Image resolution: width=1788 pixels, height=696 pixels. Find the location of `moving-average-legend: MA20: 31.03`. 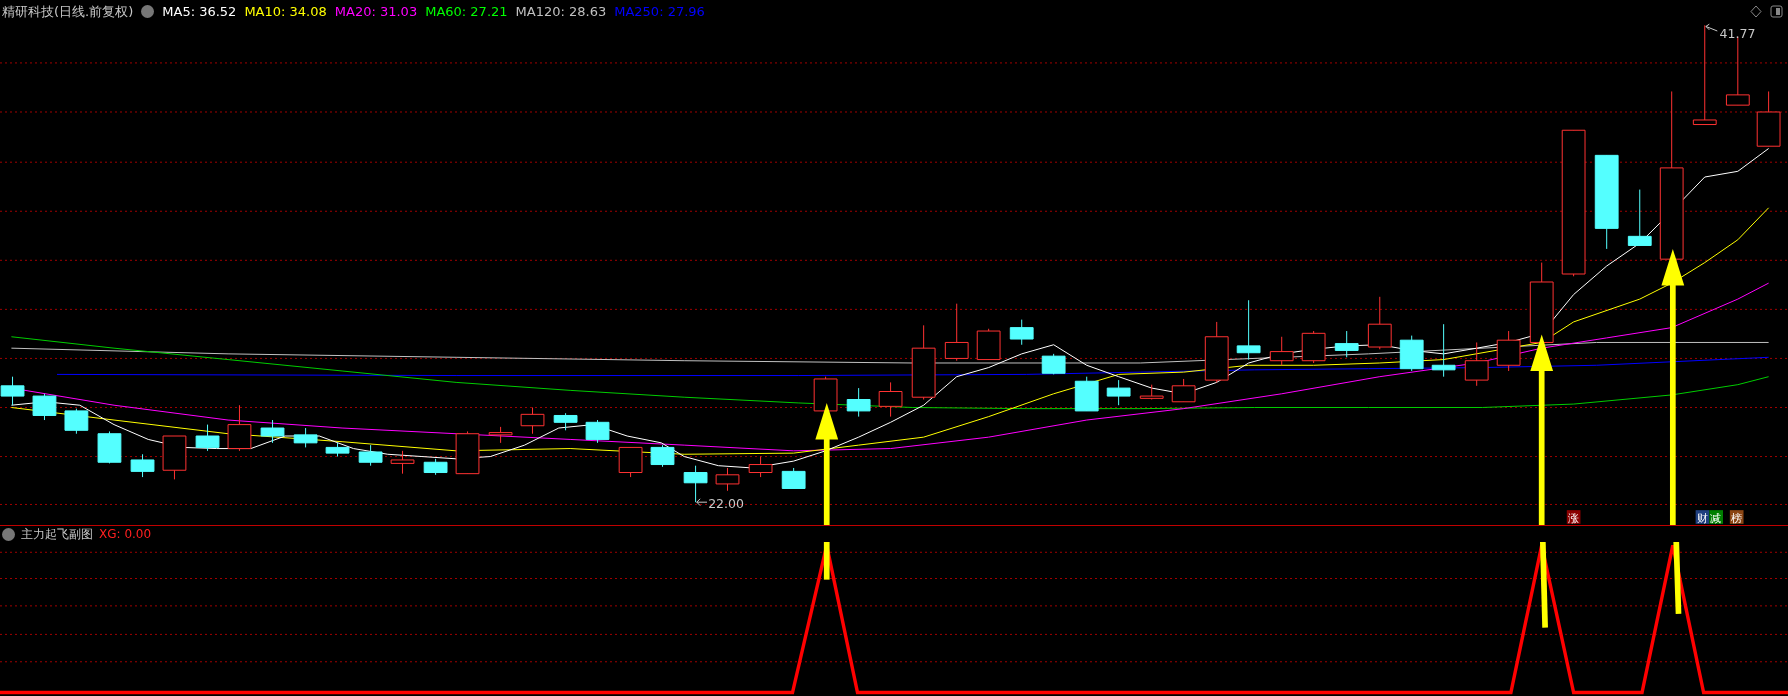

moving-average-legend: MA20: 31.03 is located at coordinates (376, 11).